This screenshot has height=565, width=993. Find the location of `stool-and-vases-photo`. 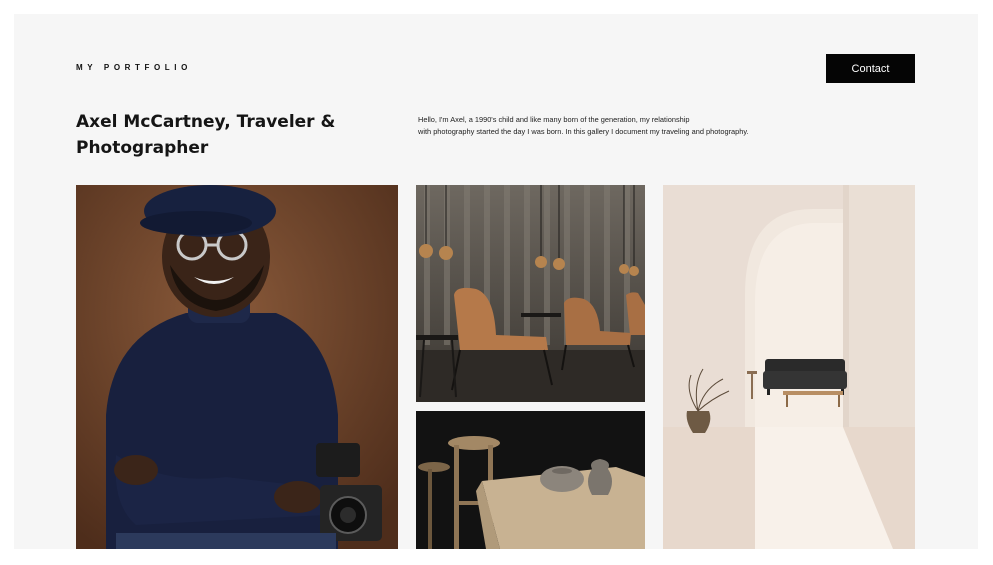

stool-and-vases-photo is located at coordinates (530, 480).